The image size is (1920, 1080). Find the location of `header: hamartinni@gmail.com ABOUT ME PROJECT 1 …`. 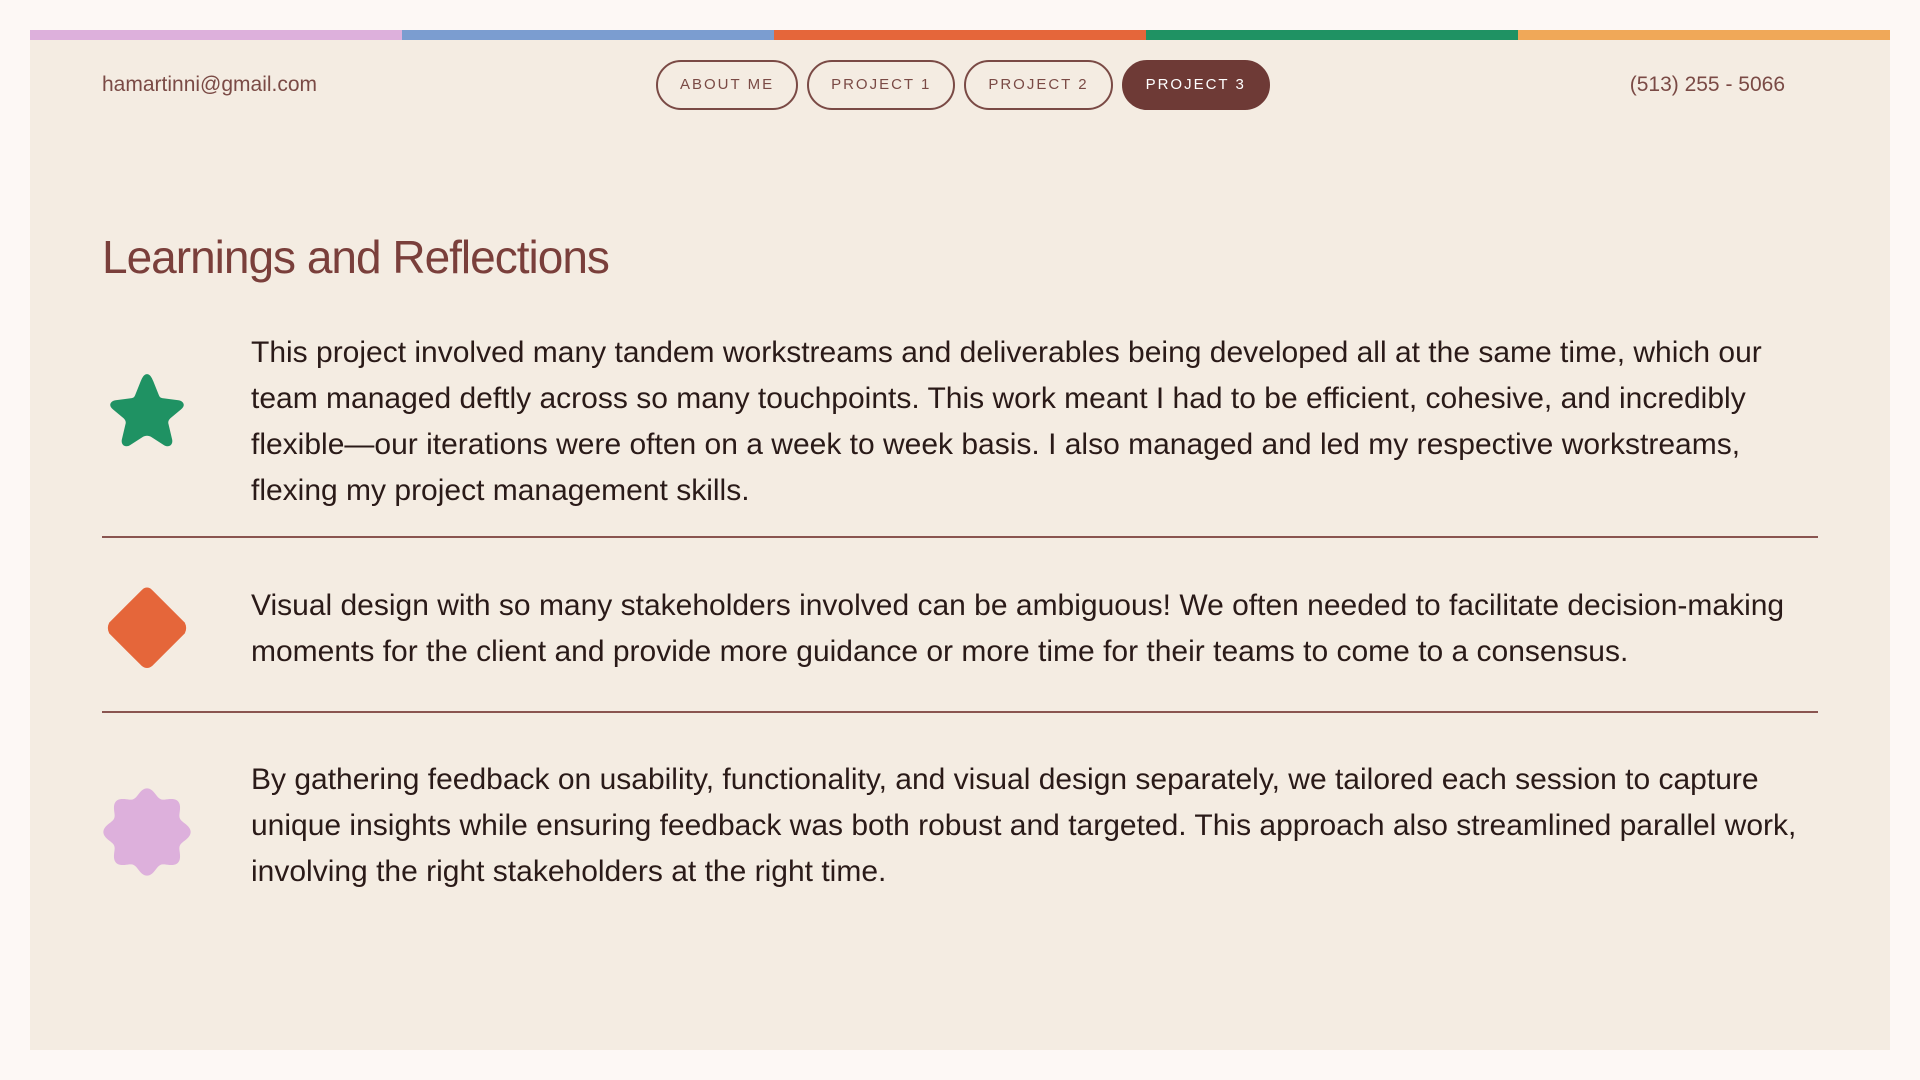

header: hamartinni@gmail.com ABOUT ME PROJECT 1 … is located at coordinates (960, 85).